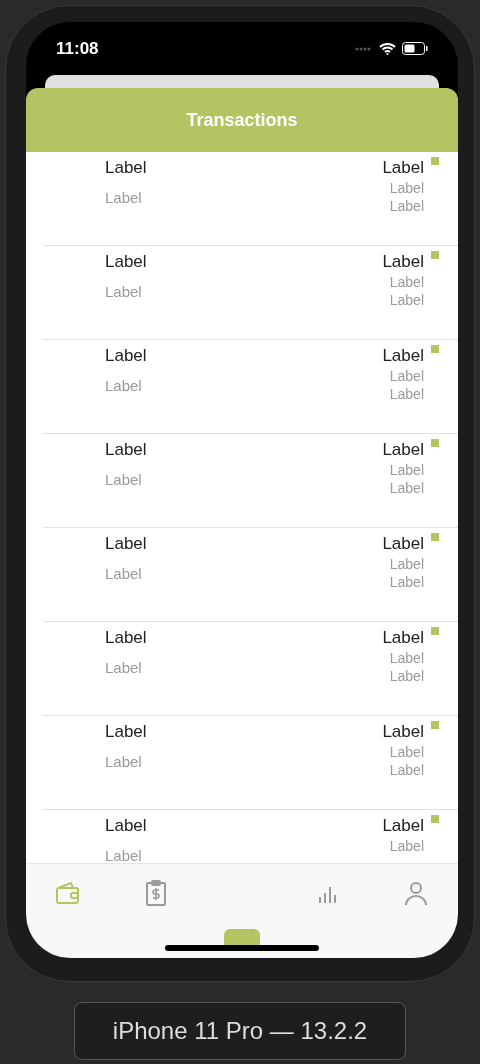  What do you see at coordinates (387, 48) in the screenshot?
I see `wifi-icon` at bounding box center [387, 48].